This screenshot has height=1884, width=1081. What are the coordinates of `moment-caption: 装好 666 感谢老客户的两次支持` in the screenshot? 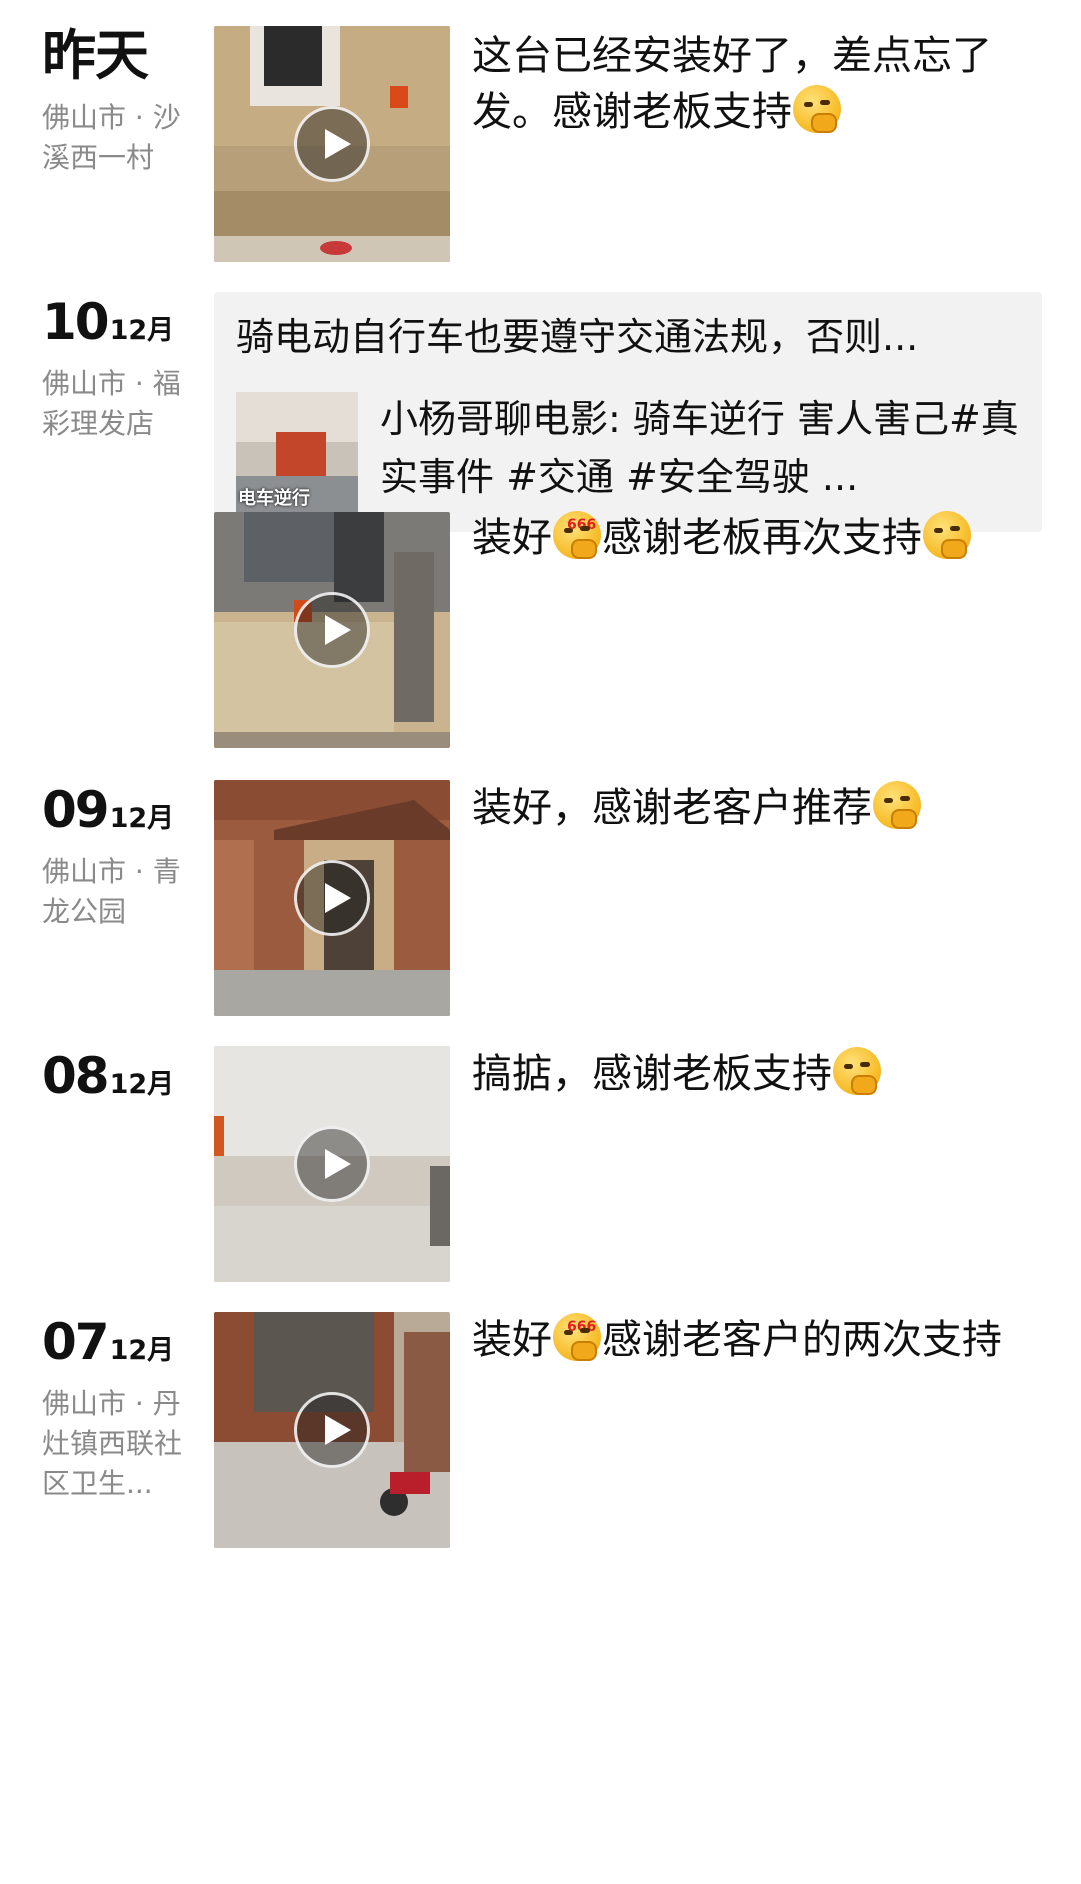 It's located at (757, 1340).